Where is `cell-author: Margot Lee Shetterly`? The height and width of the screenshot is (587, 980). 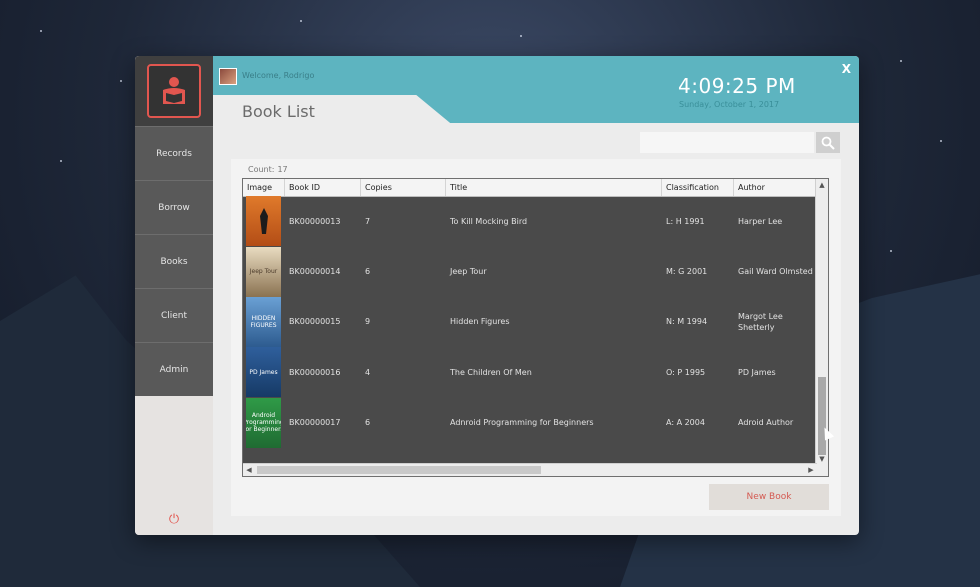
cell-author: Margot Lee Shetterly is located at coordinates (760, 321).